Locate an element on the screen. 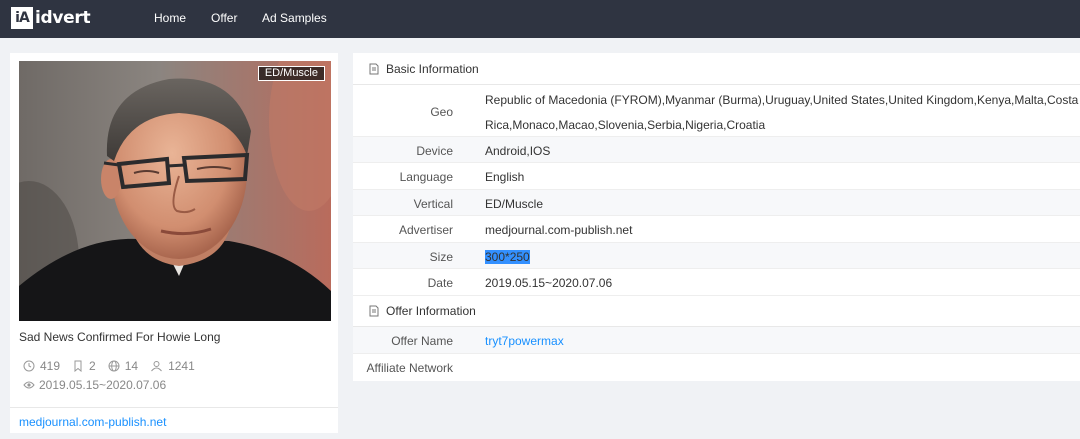 The width and height of the screenshot is (1080, 439). basic-info-heading: Basic Information is located at coordinates (716, 69).